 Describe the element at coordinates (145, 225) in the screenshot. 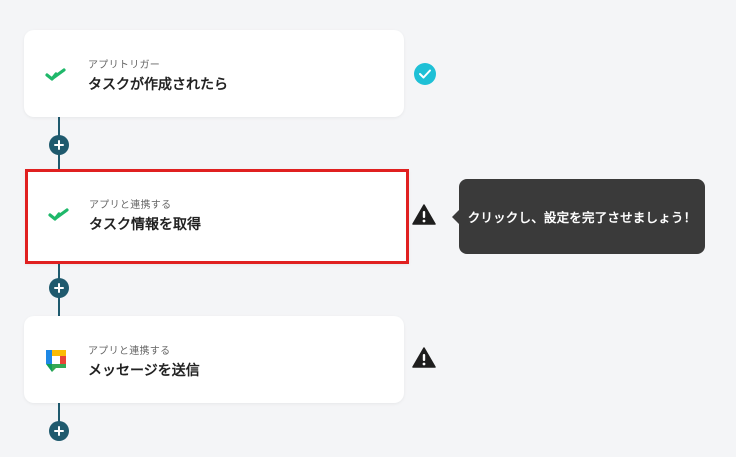

I see `step-title: タスク情報を取得` at that location.